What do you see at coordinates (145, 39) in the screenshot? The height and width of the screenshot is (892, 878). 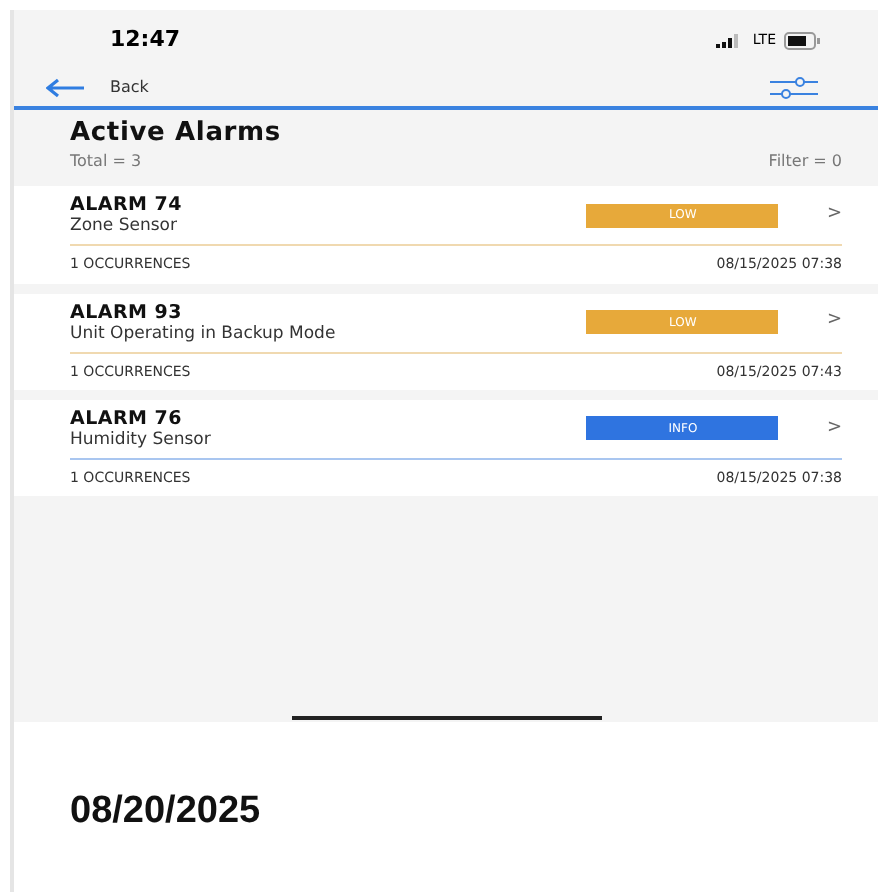 I see `status-time: 12:47` at bounding box center [145, 39].